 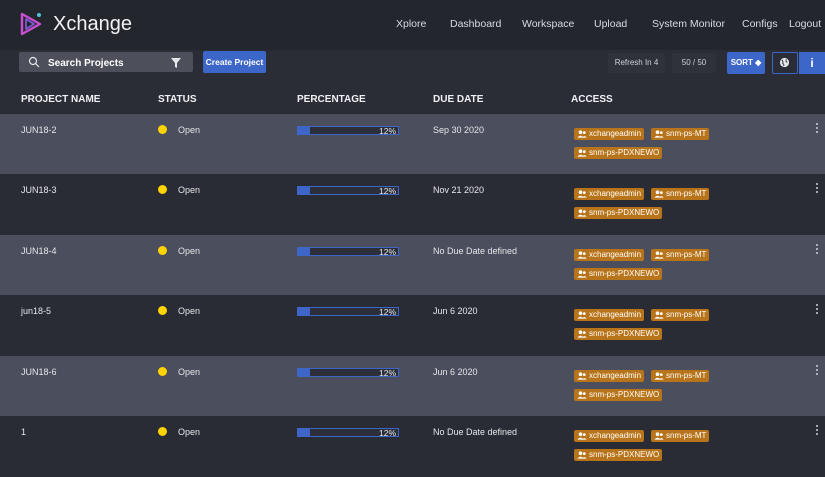 I want to click on project-count: 50 / 50, so click(x=694, y=63).